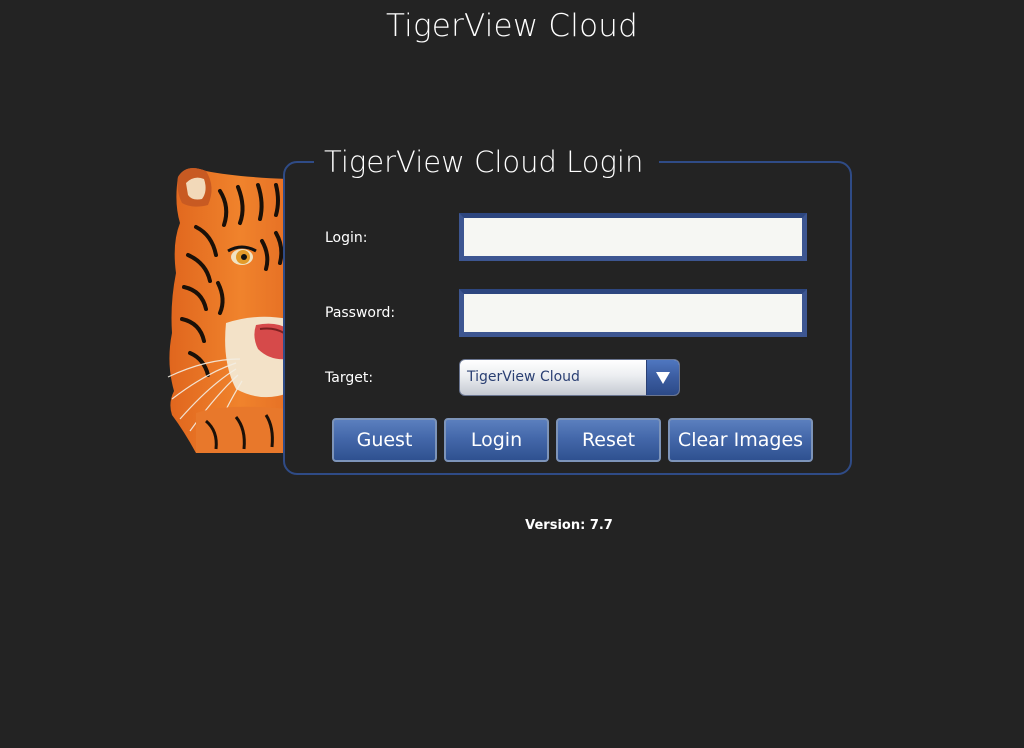  I want to click on target-label: Target:, so click(349, 378).